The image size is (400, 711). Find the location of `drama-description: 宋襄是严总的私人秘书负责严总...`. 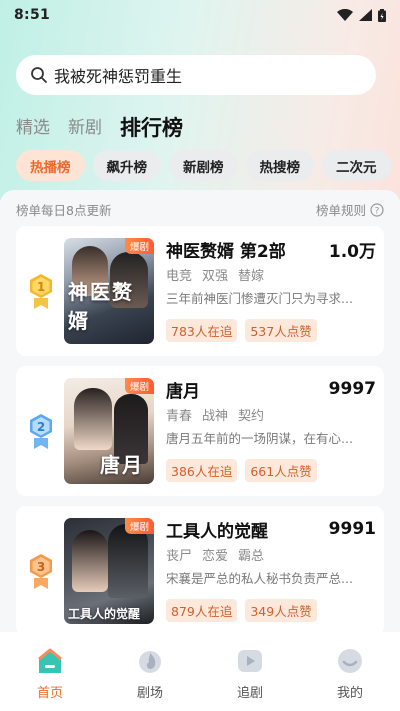

drama-description: 宋襄是严总的私人秘书负责严总... is located at coordinates (259, 578).